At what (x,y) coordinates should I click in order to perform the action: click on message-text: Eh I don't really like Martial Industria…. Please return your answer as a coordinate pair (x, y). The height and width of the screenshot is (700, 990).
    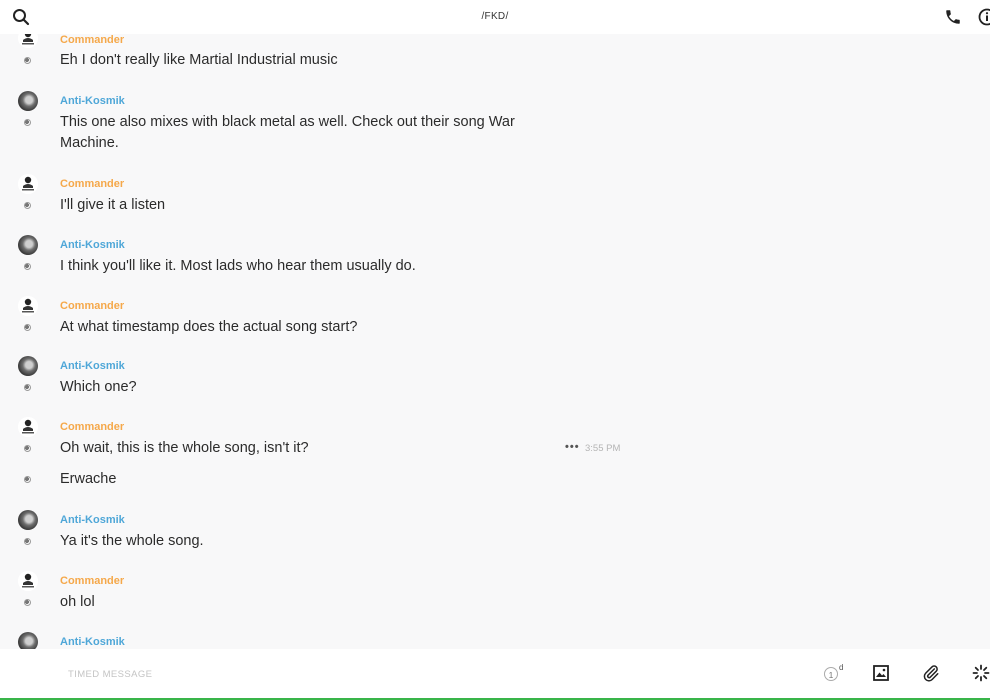
    Looking at the image, I should click on (199, 60).